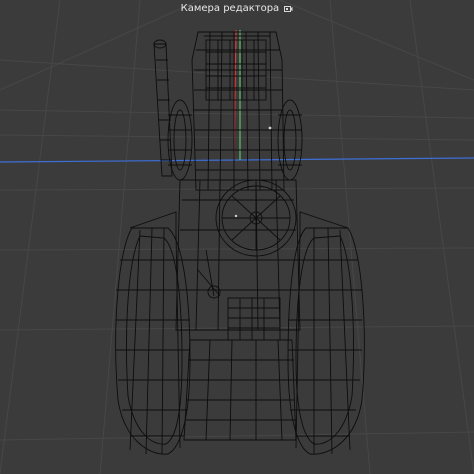  What do you see at coordinates (230, 8) in the screenshot?
I see `camera-label-text: Камера редактора` at bounding box center [230, 8].